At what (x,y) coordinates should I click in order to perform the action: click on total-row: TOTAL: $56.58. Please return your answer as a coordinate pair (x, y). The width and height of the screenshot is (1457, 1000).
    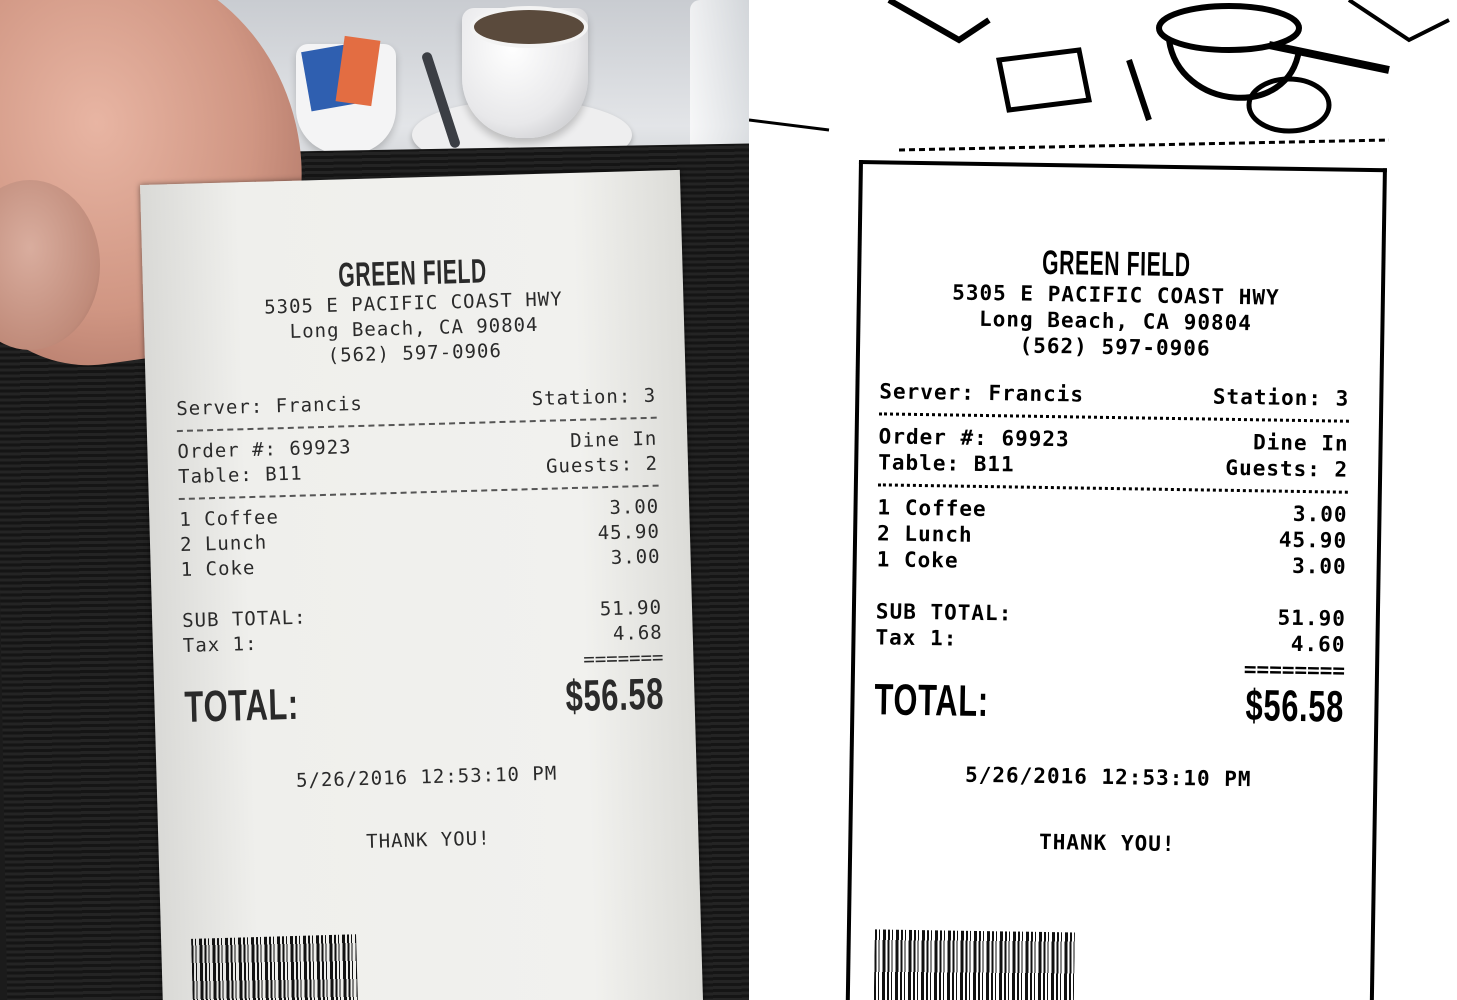
    Looking at the image, I should click on (1109, 703).